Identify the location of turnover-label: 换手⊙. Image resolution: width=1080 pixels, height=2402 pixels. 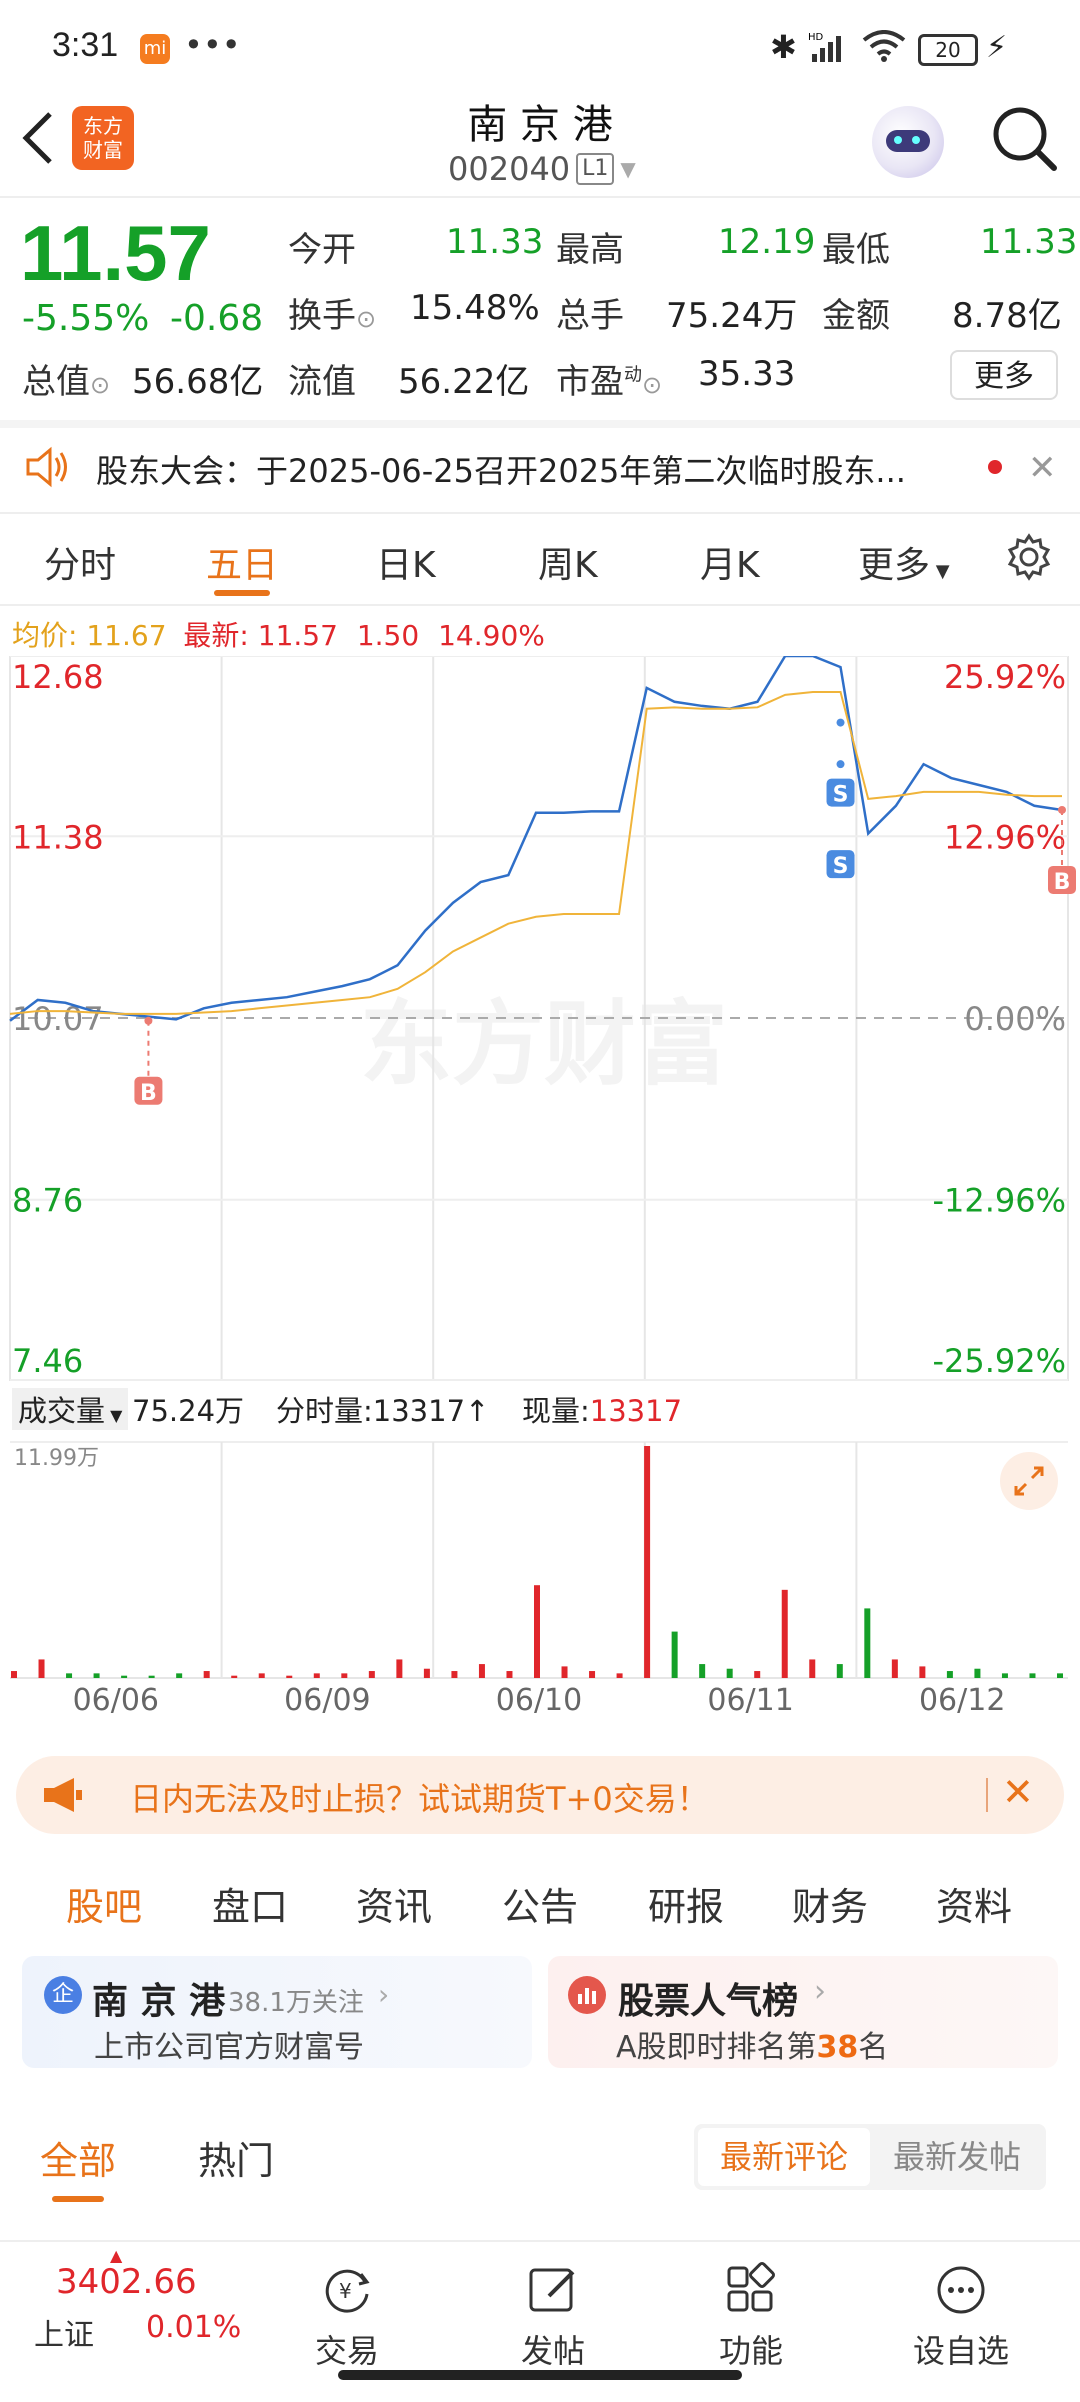
(332, 312).